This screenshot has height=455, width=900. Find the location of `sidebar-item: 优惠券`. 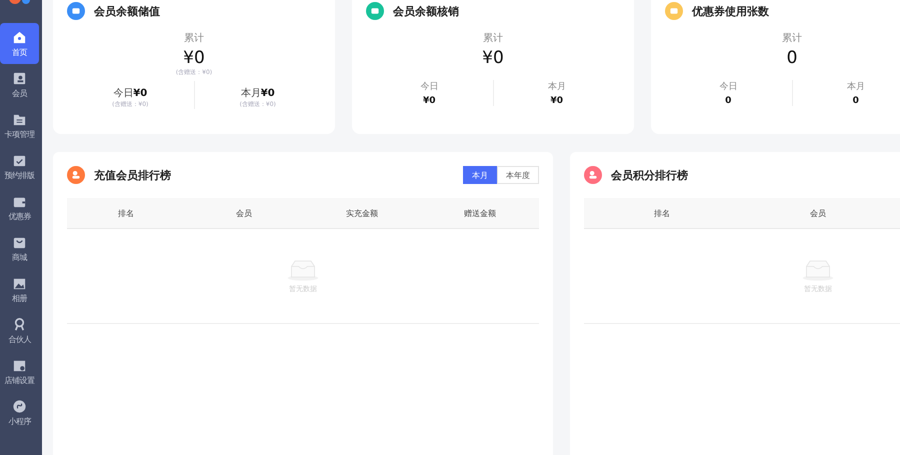

sidebar-item: 优惠券 is located at coordinates (19, 207).